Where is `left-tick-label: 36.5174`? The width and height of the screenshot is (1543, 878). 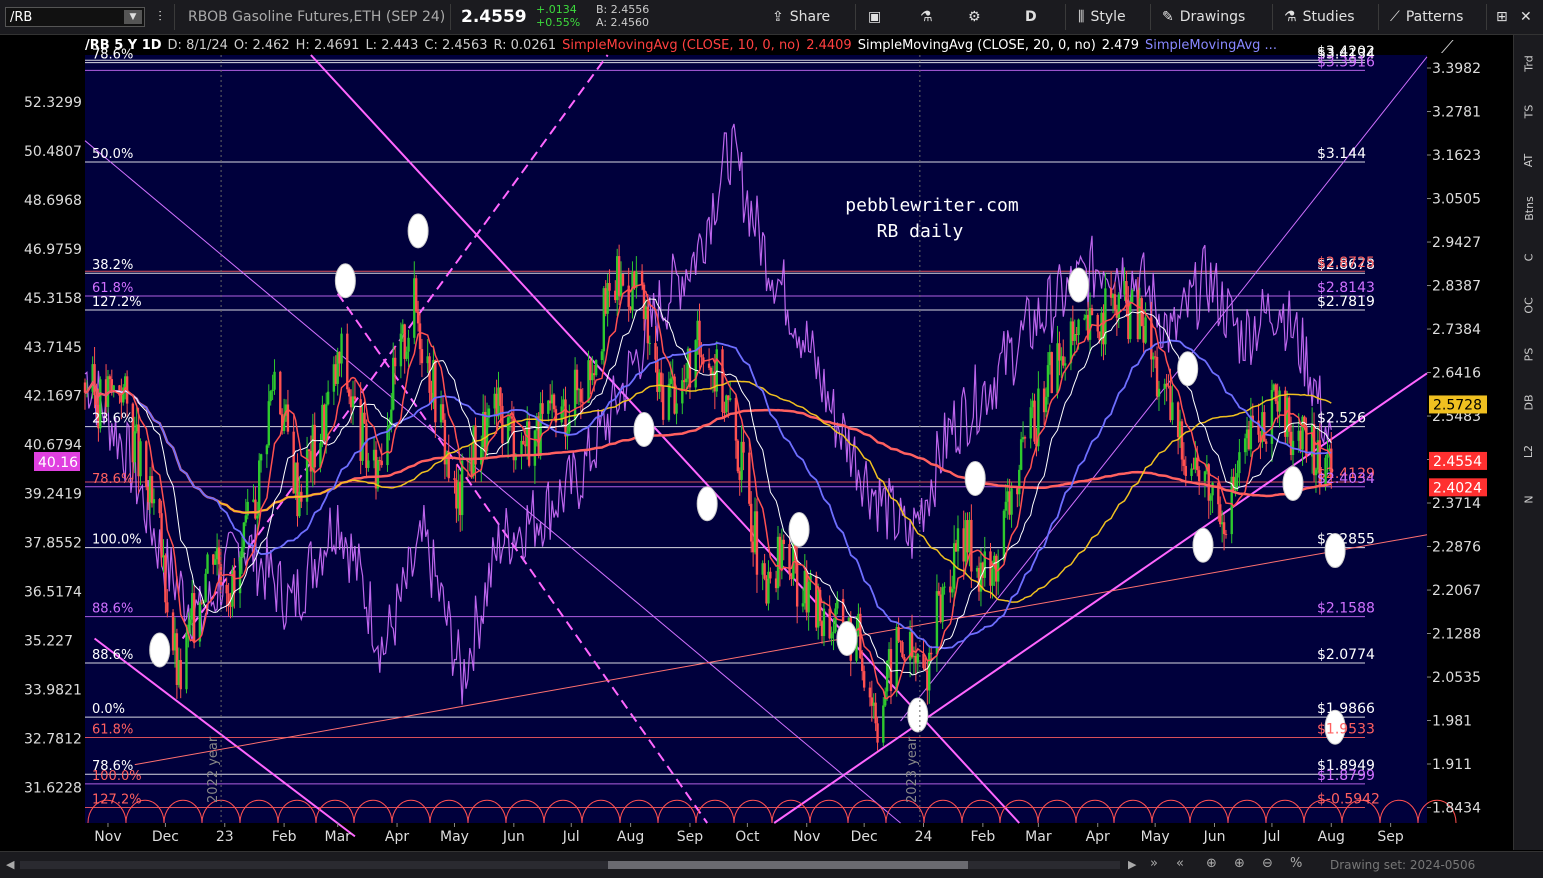
left-tick-label: 36.5174 is located at coordinates (53, 593).